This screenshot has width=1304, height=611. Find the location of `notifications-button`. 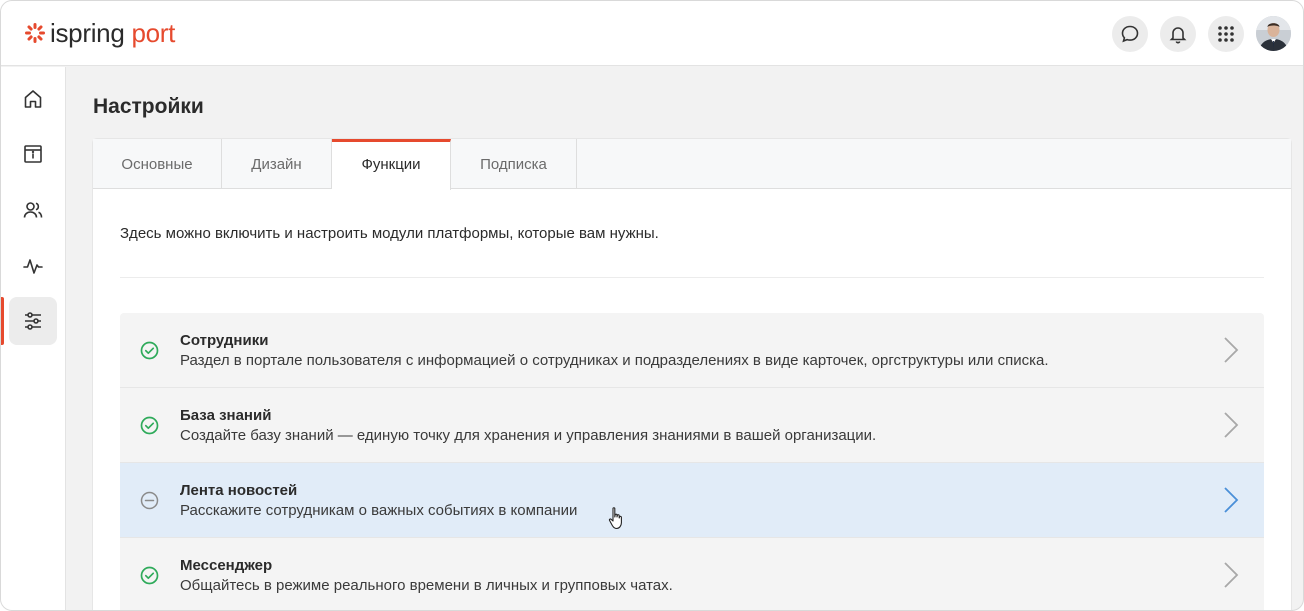

notifications-button is located at coordinates (1178, 34).